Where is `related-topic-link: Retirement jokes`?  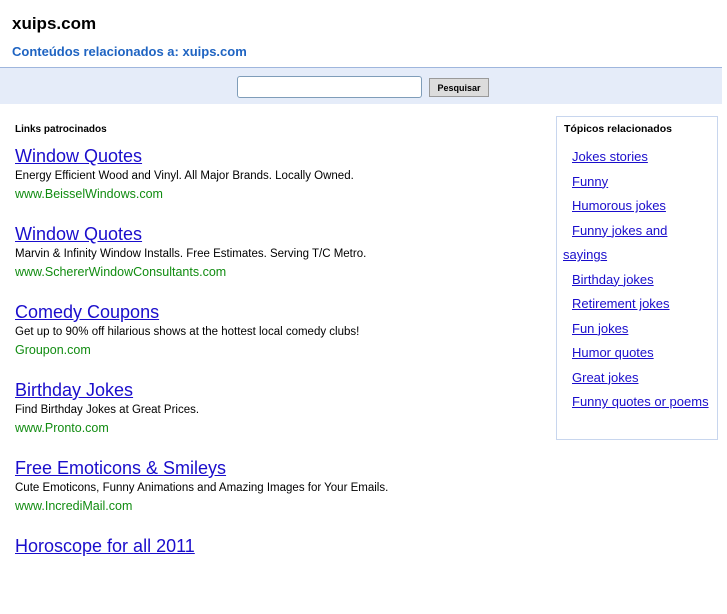
related-topic-link: Retirement jokes is located at coordinates (638, 304).